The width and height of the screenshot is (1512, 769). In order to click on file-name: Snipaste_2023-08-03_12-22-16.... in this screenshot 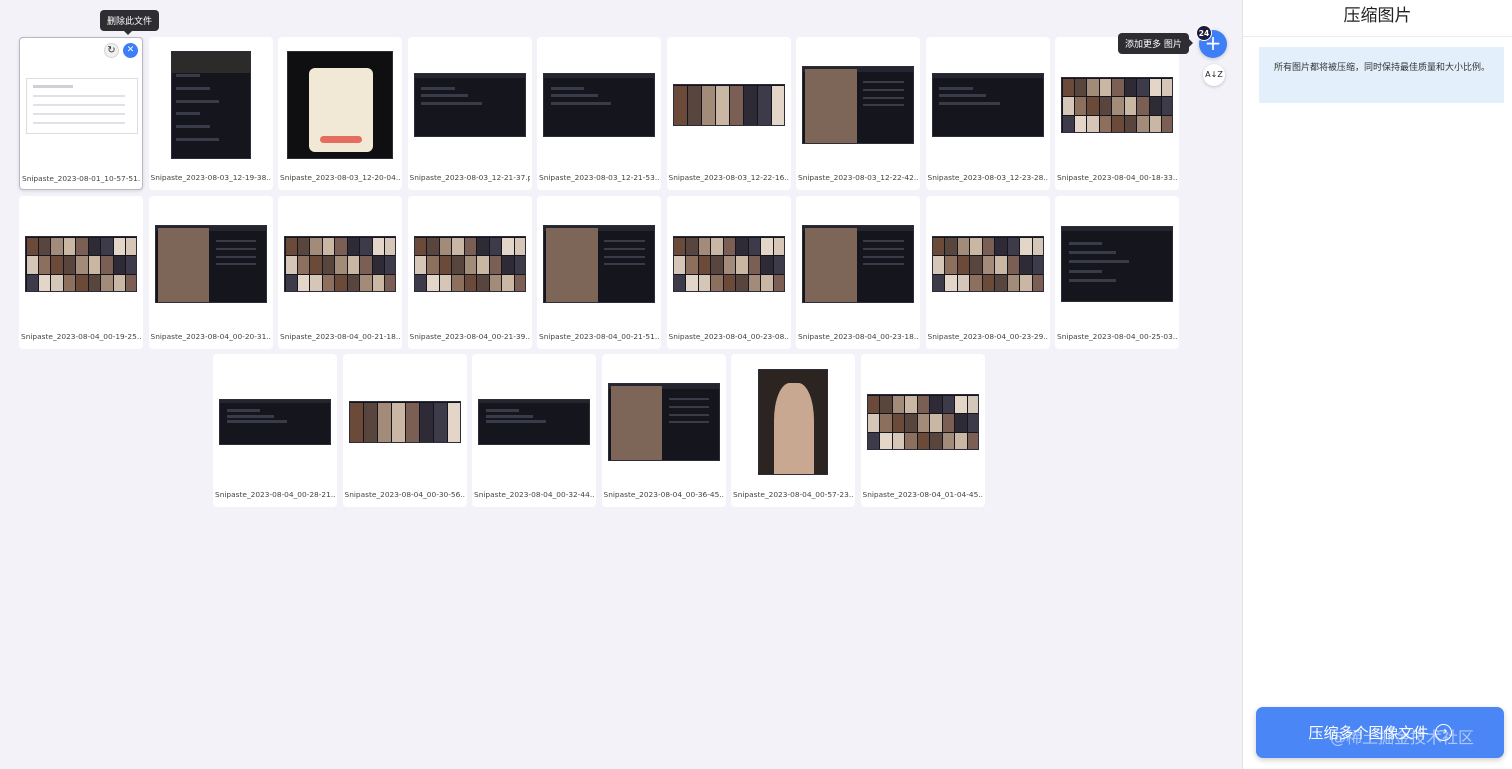, I will do `click(728, 177)`.